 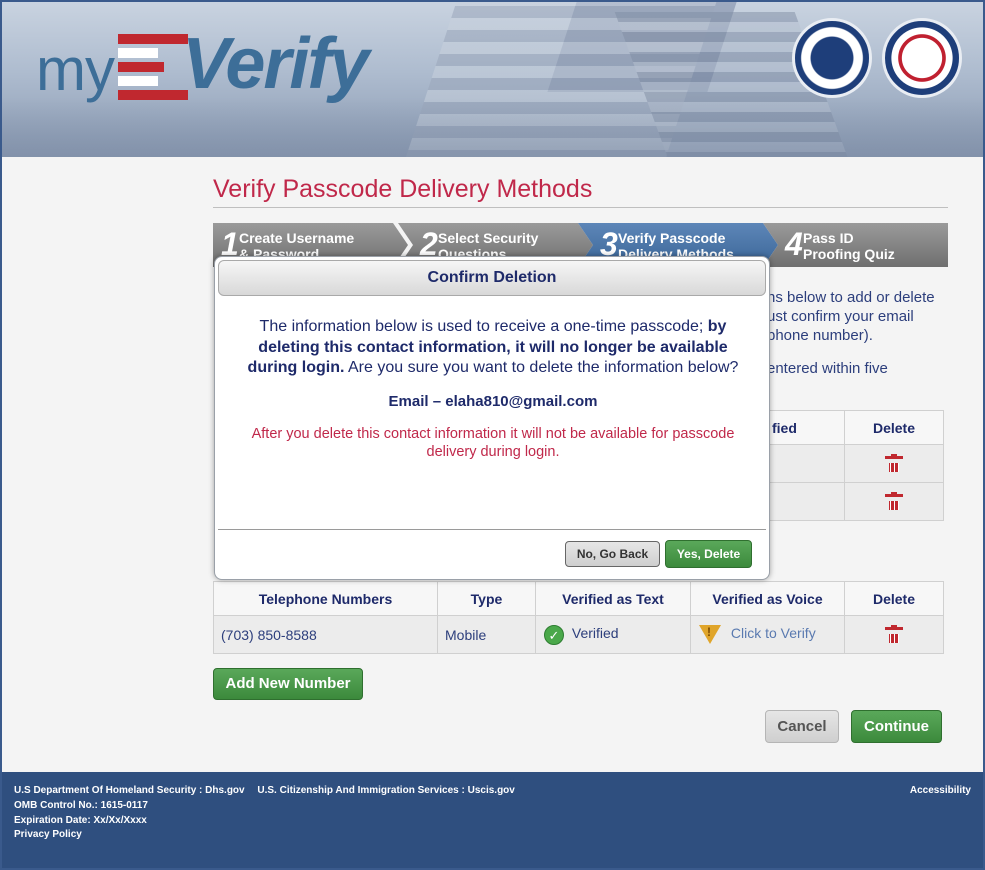 What do you see at coordinates (827, 368) in the screenshot?
I see `instruction-text: entered within five` at bounding box center [827, 368].